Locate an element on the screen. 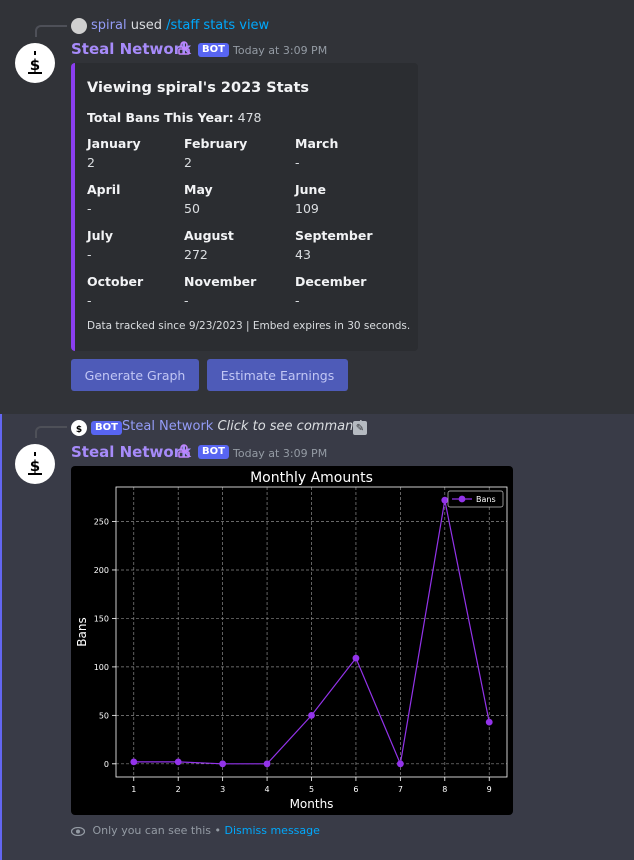 The height and width of the screenshot is (860, 634). ephemeral-text: Only you can see this • is located at coordinates (156, 830).